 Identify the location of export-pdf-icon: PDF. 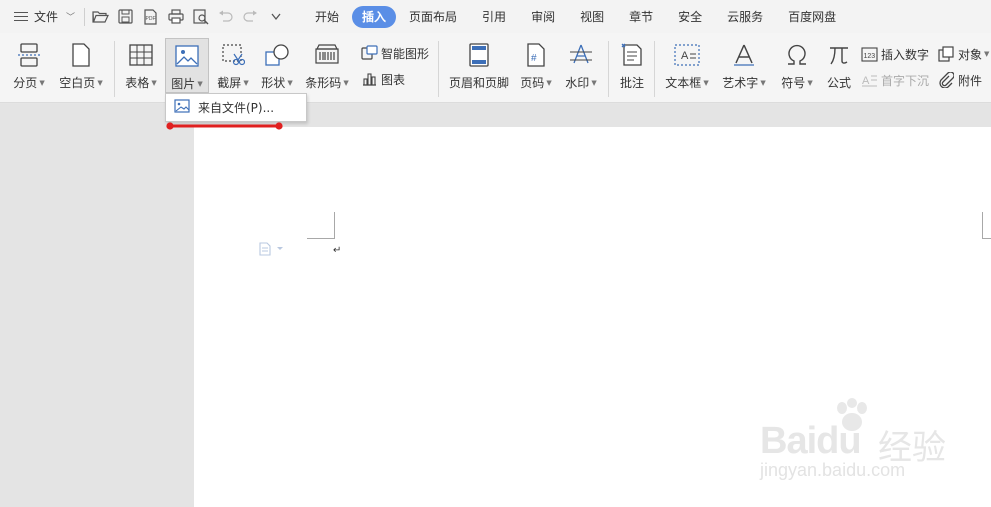
(150, 16).